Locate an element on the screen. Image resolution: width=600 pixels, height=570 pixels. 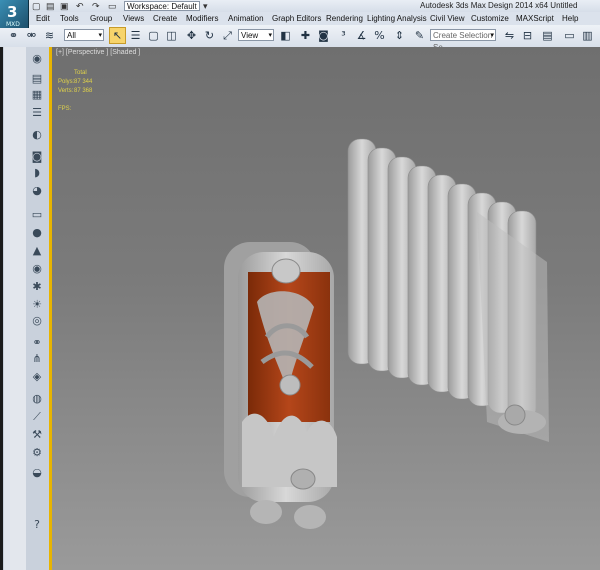
left-frame is located at coordinates (1, 308).